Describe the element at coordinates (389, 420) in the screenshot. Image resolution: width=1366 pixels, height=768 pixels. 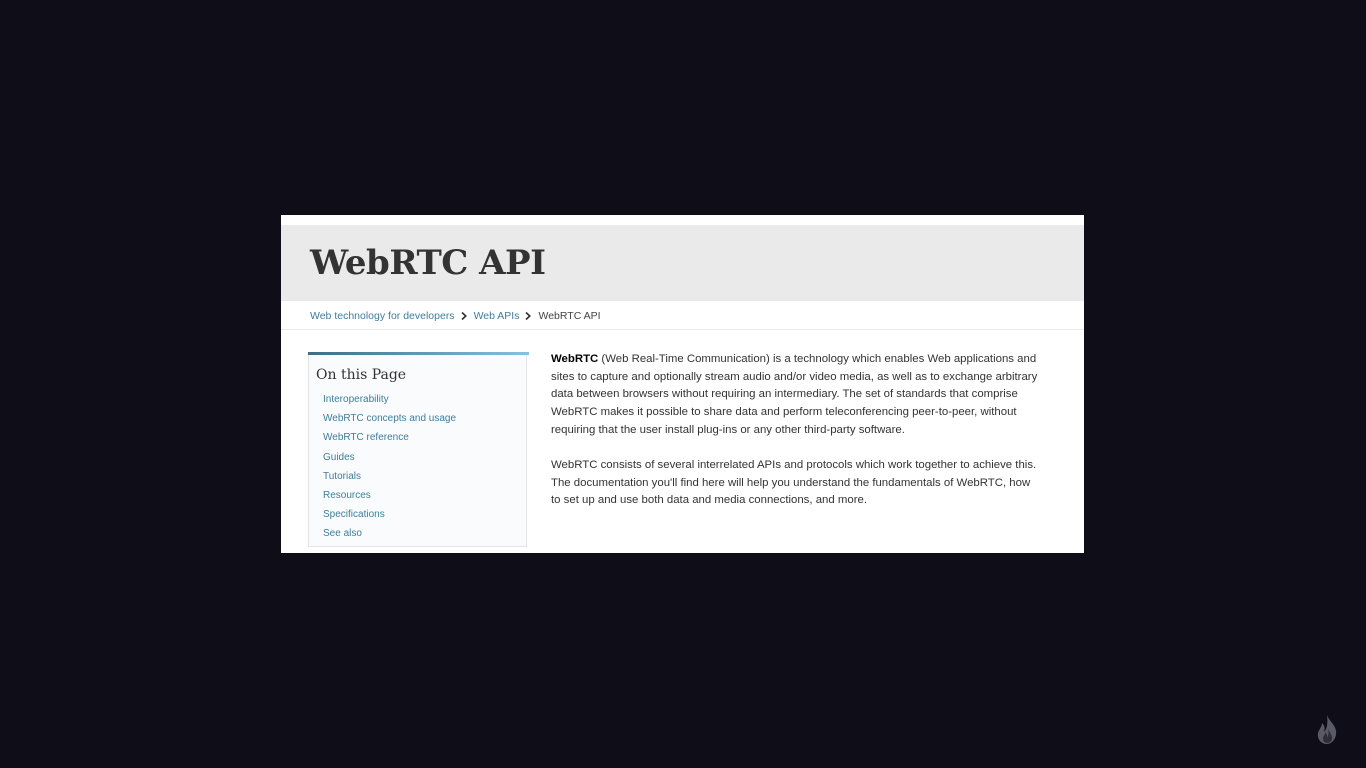
I see `toc-item-concepts-and-usage: WebRTC concepts and usage` at that location.